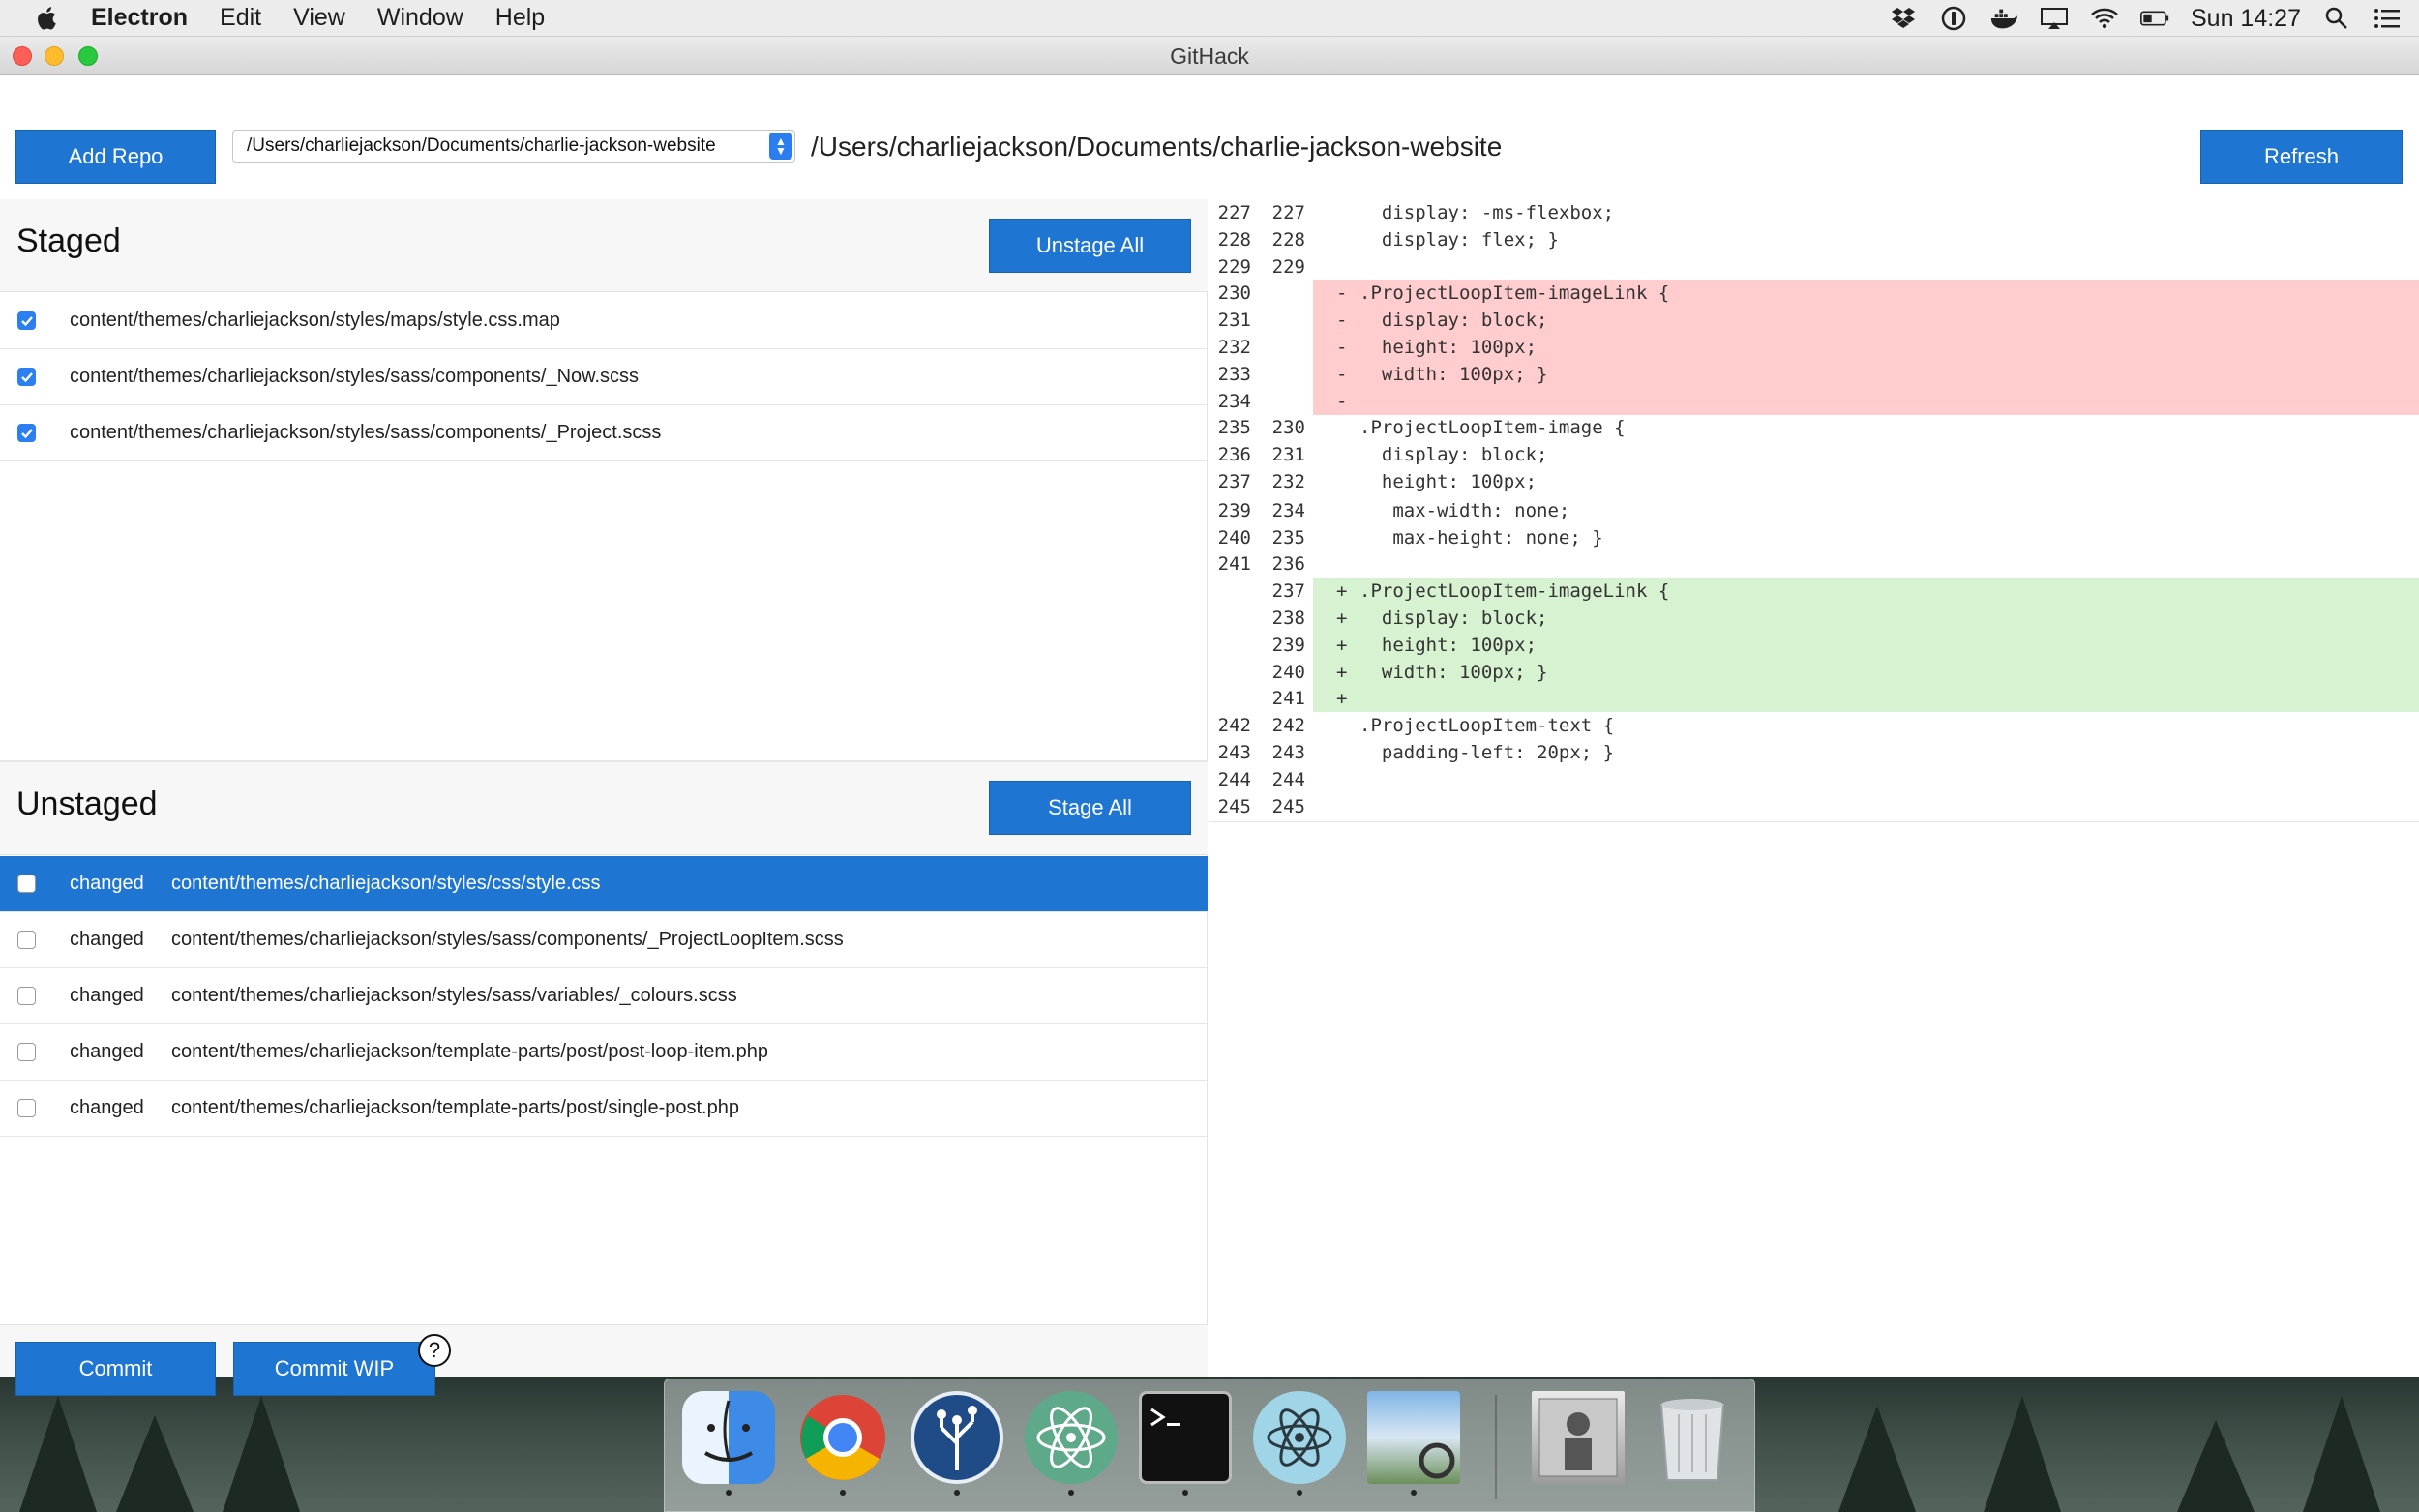  Describe the element at coordinates (1866, 672) in the screenshot. I see `code-area: + width: 100px; }` at that location.